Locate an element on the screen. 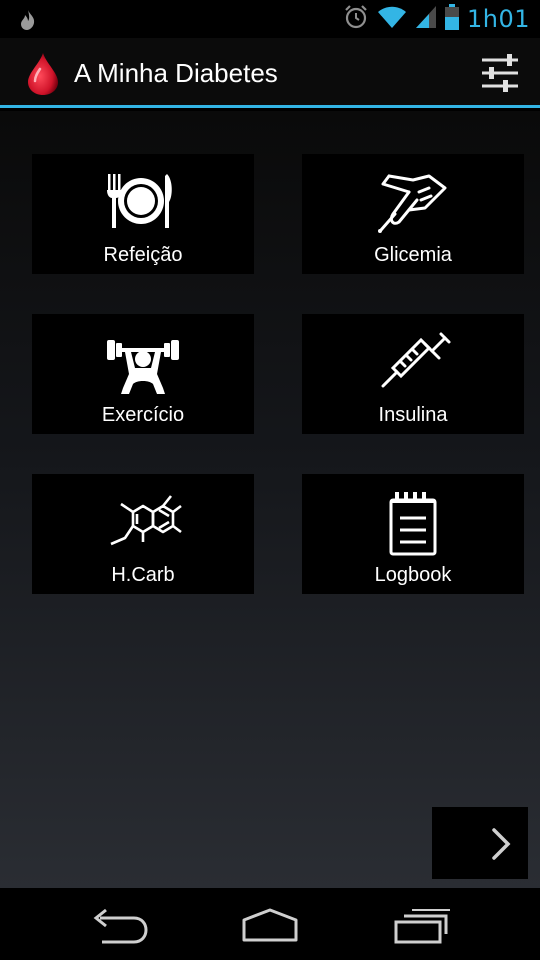 The image size is (540, 960). blood-drop-icon is located at coordinates (43, 76).